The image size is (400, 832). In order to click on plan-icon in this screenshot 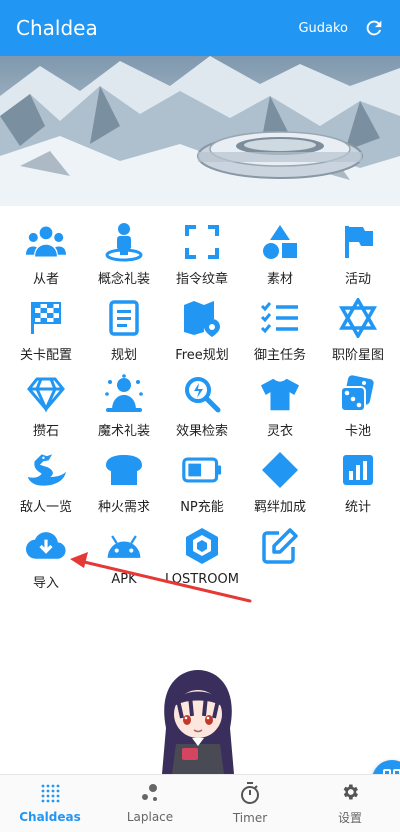, I will do `click(124, 318)`.